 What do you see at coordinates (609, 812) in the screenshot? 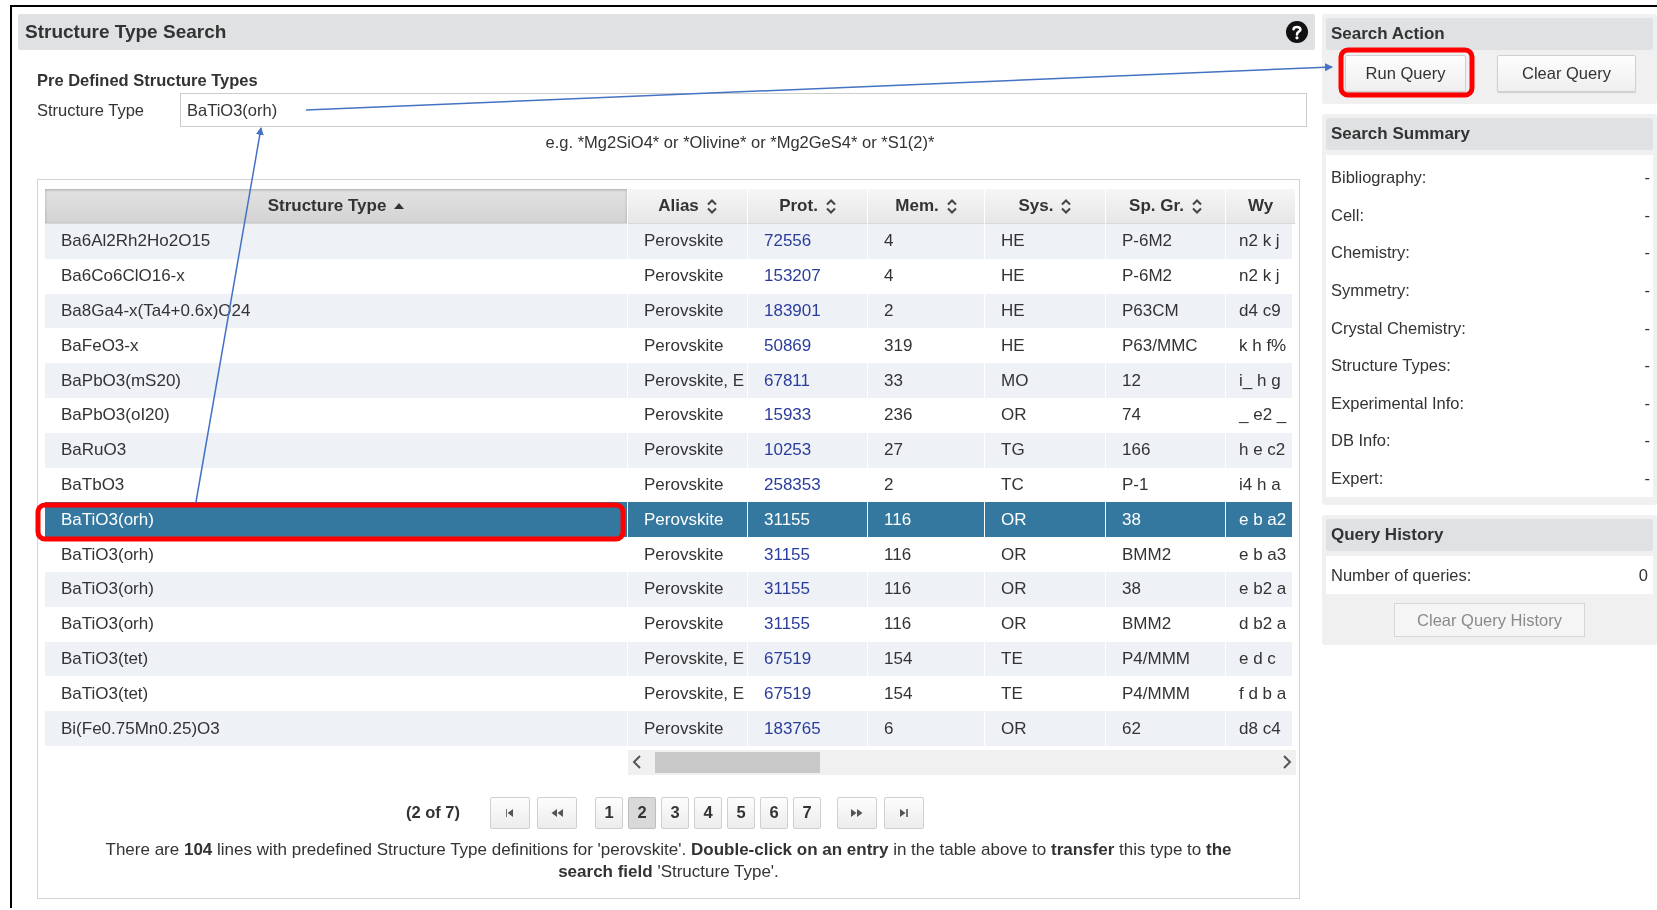
I see `page-button: 1` at bounding box center [609, 812].